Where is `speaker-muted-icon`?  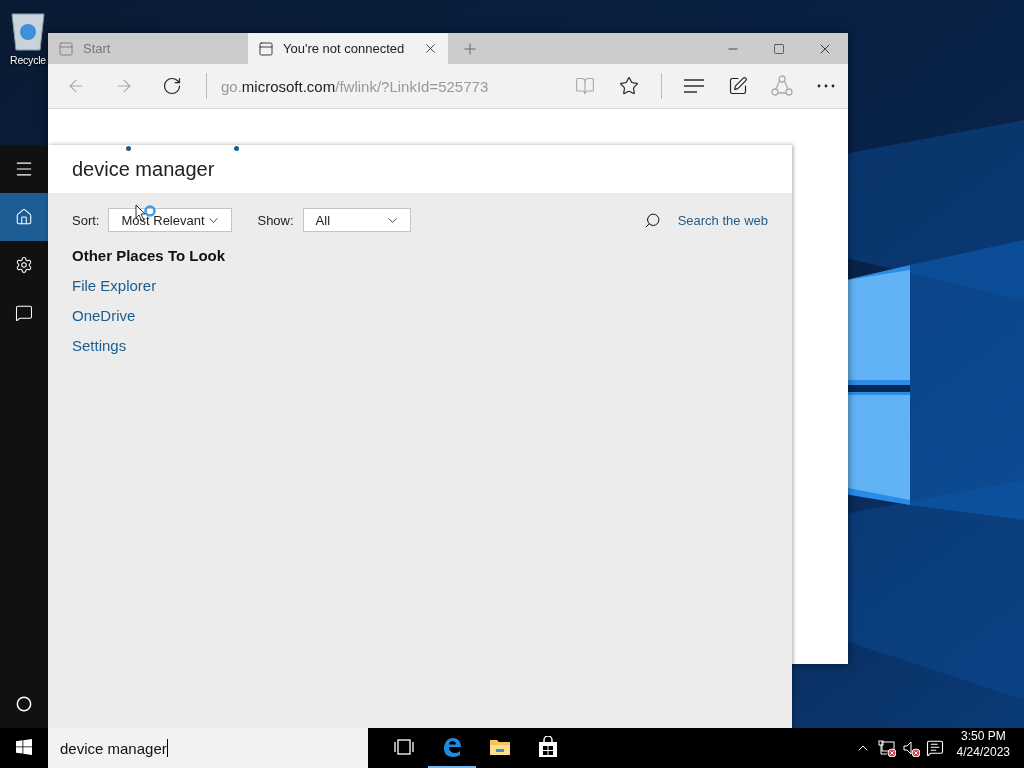
speaker-muted-icon is located at coordinates (910, 748).